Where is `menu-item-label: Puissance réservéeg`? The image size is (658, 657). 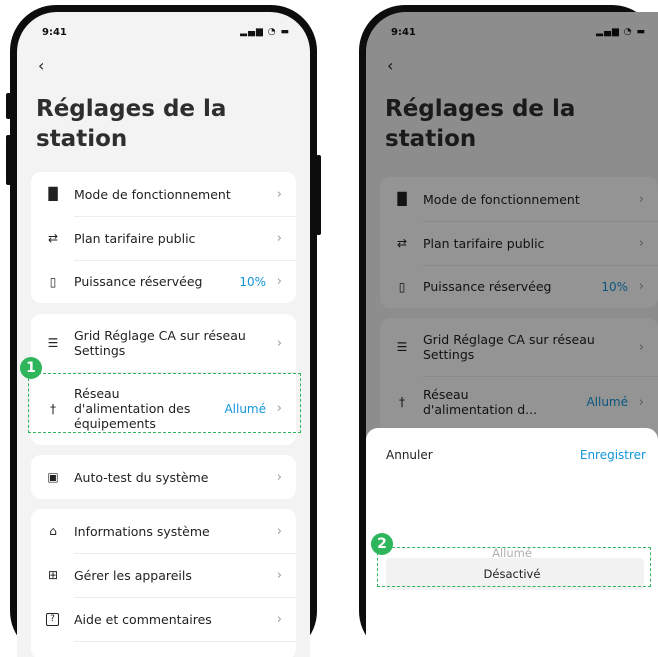 menu-item-label: Puissance réservéeg is located at coordinates (138, 281).